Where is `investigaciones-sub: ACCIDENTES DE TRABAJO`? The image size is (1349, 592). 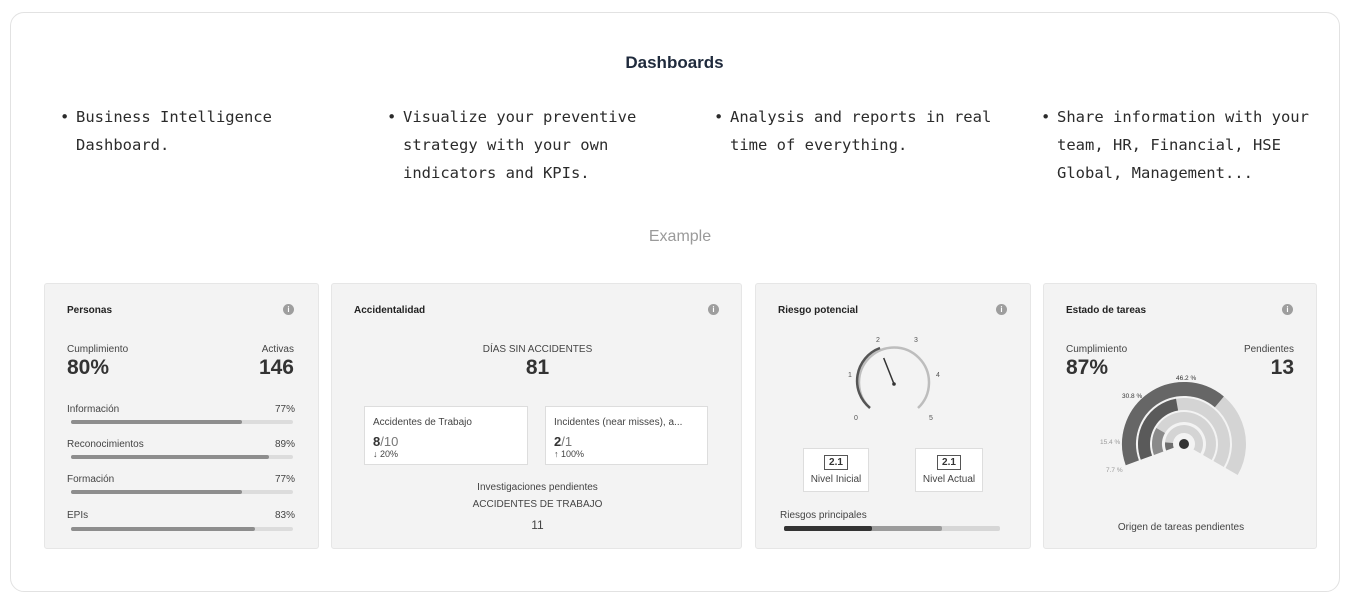
investigaciones-sub: ACCIDENTES DE TRABAJO is located at coordinates (537, 504).